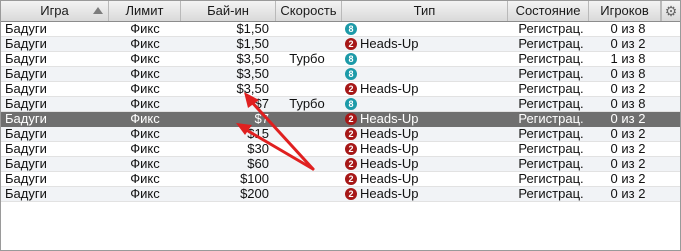  I want to click on table-row-selected: Бадуги Фикс $7 2 Heads-Up Регистрац. 0 из 2, so click(340, 119).